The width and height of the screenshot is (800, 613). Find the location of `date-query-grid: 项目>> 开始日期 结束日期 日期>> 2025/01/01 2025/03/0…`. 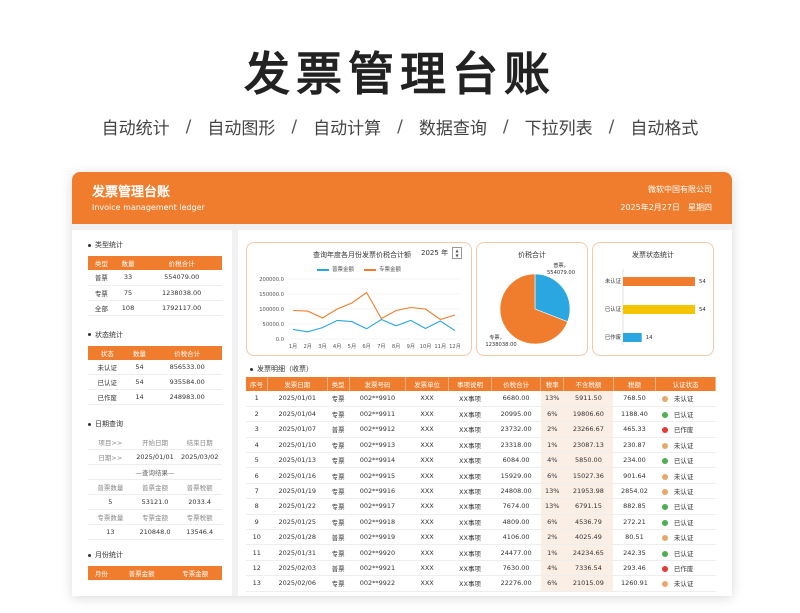

date-query-grid: 项目>> 开始日期 结束日期 日期>> 2025/01/01 2025/03/0… is located at coordinates (155, 487).